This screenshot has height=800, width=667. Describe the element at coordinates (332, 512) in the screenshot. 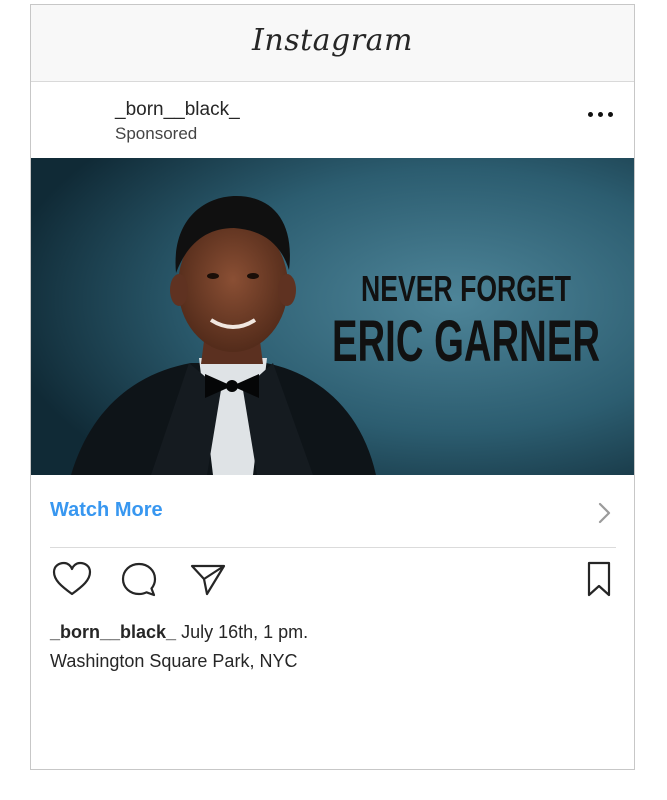

I see `watch-more-cta: Watch More` at that location.